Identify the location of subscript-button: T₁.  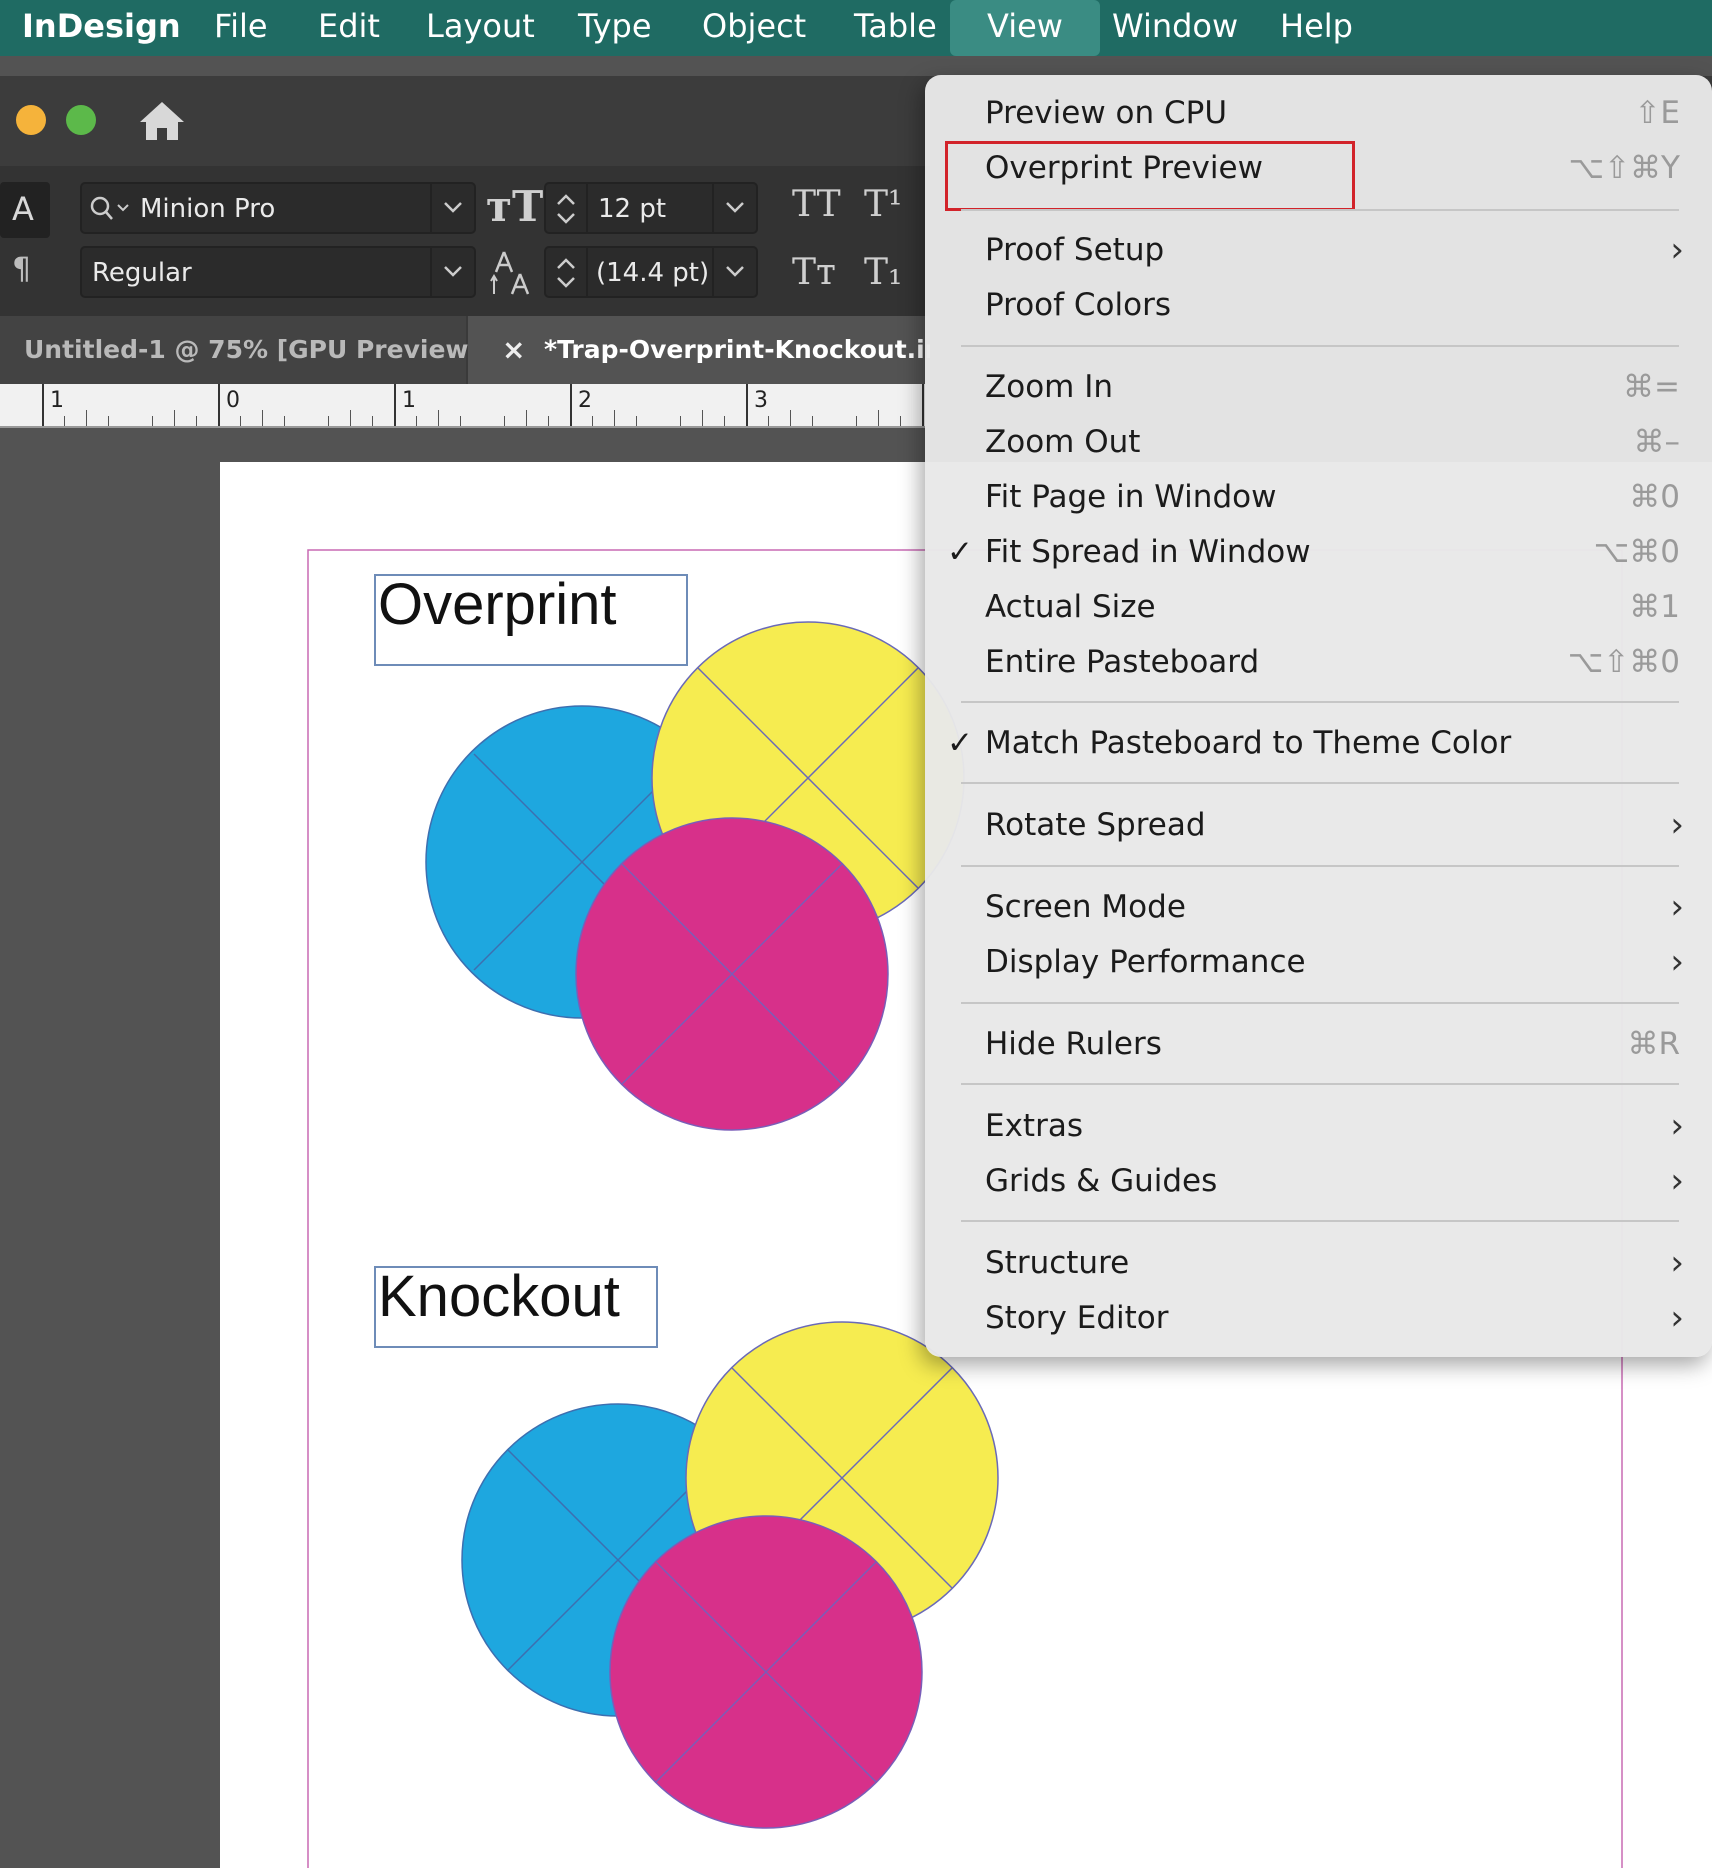
(883, 272).